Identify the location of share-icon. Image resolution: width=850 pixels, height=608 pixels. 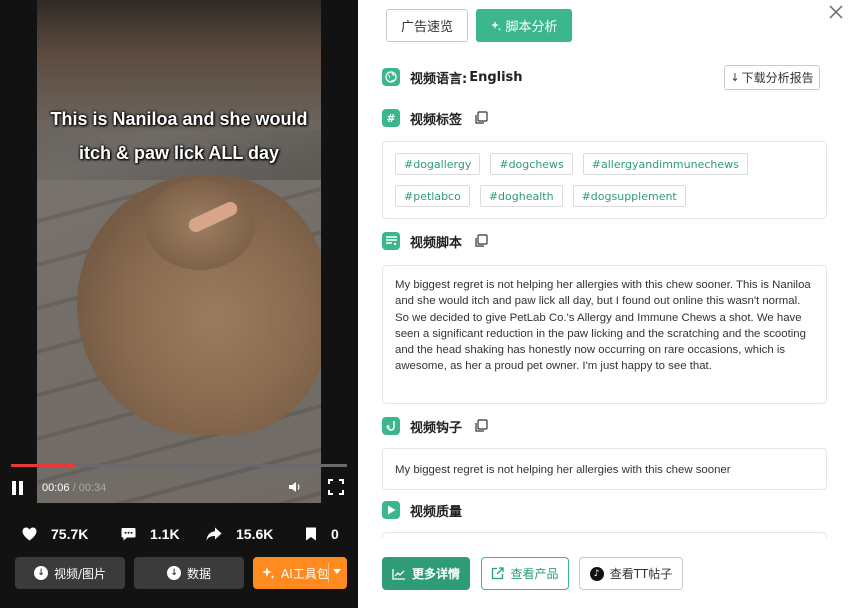
(214, 534).